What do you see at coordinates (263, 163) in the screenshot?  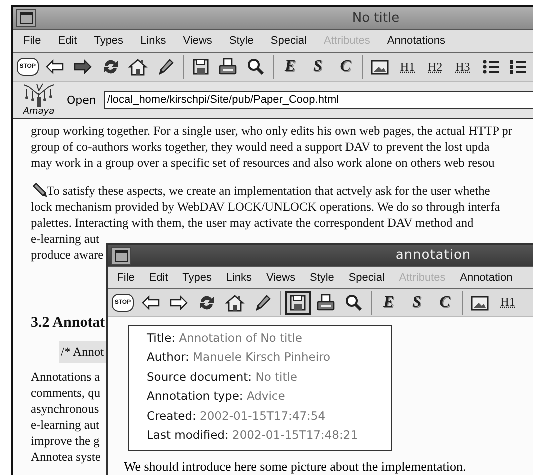 I see `paragraph-line: may work in a group over a specific set of resources and also work alone on others web resou` at bounding box center [263, 163].